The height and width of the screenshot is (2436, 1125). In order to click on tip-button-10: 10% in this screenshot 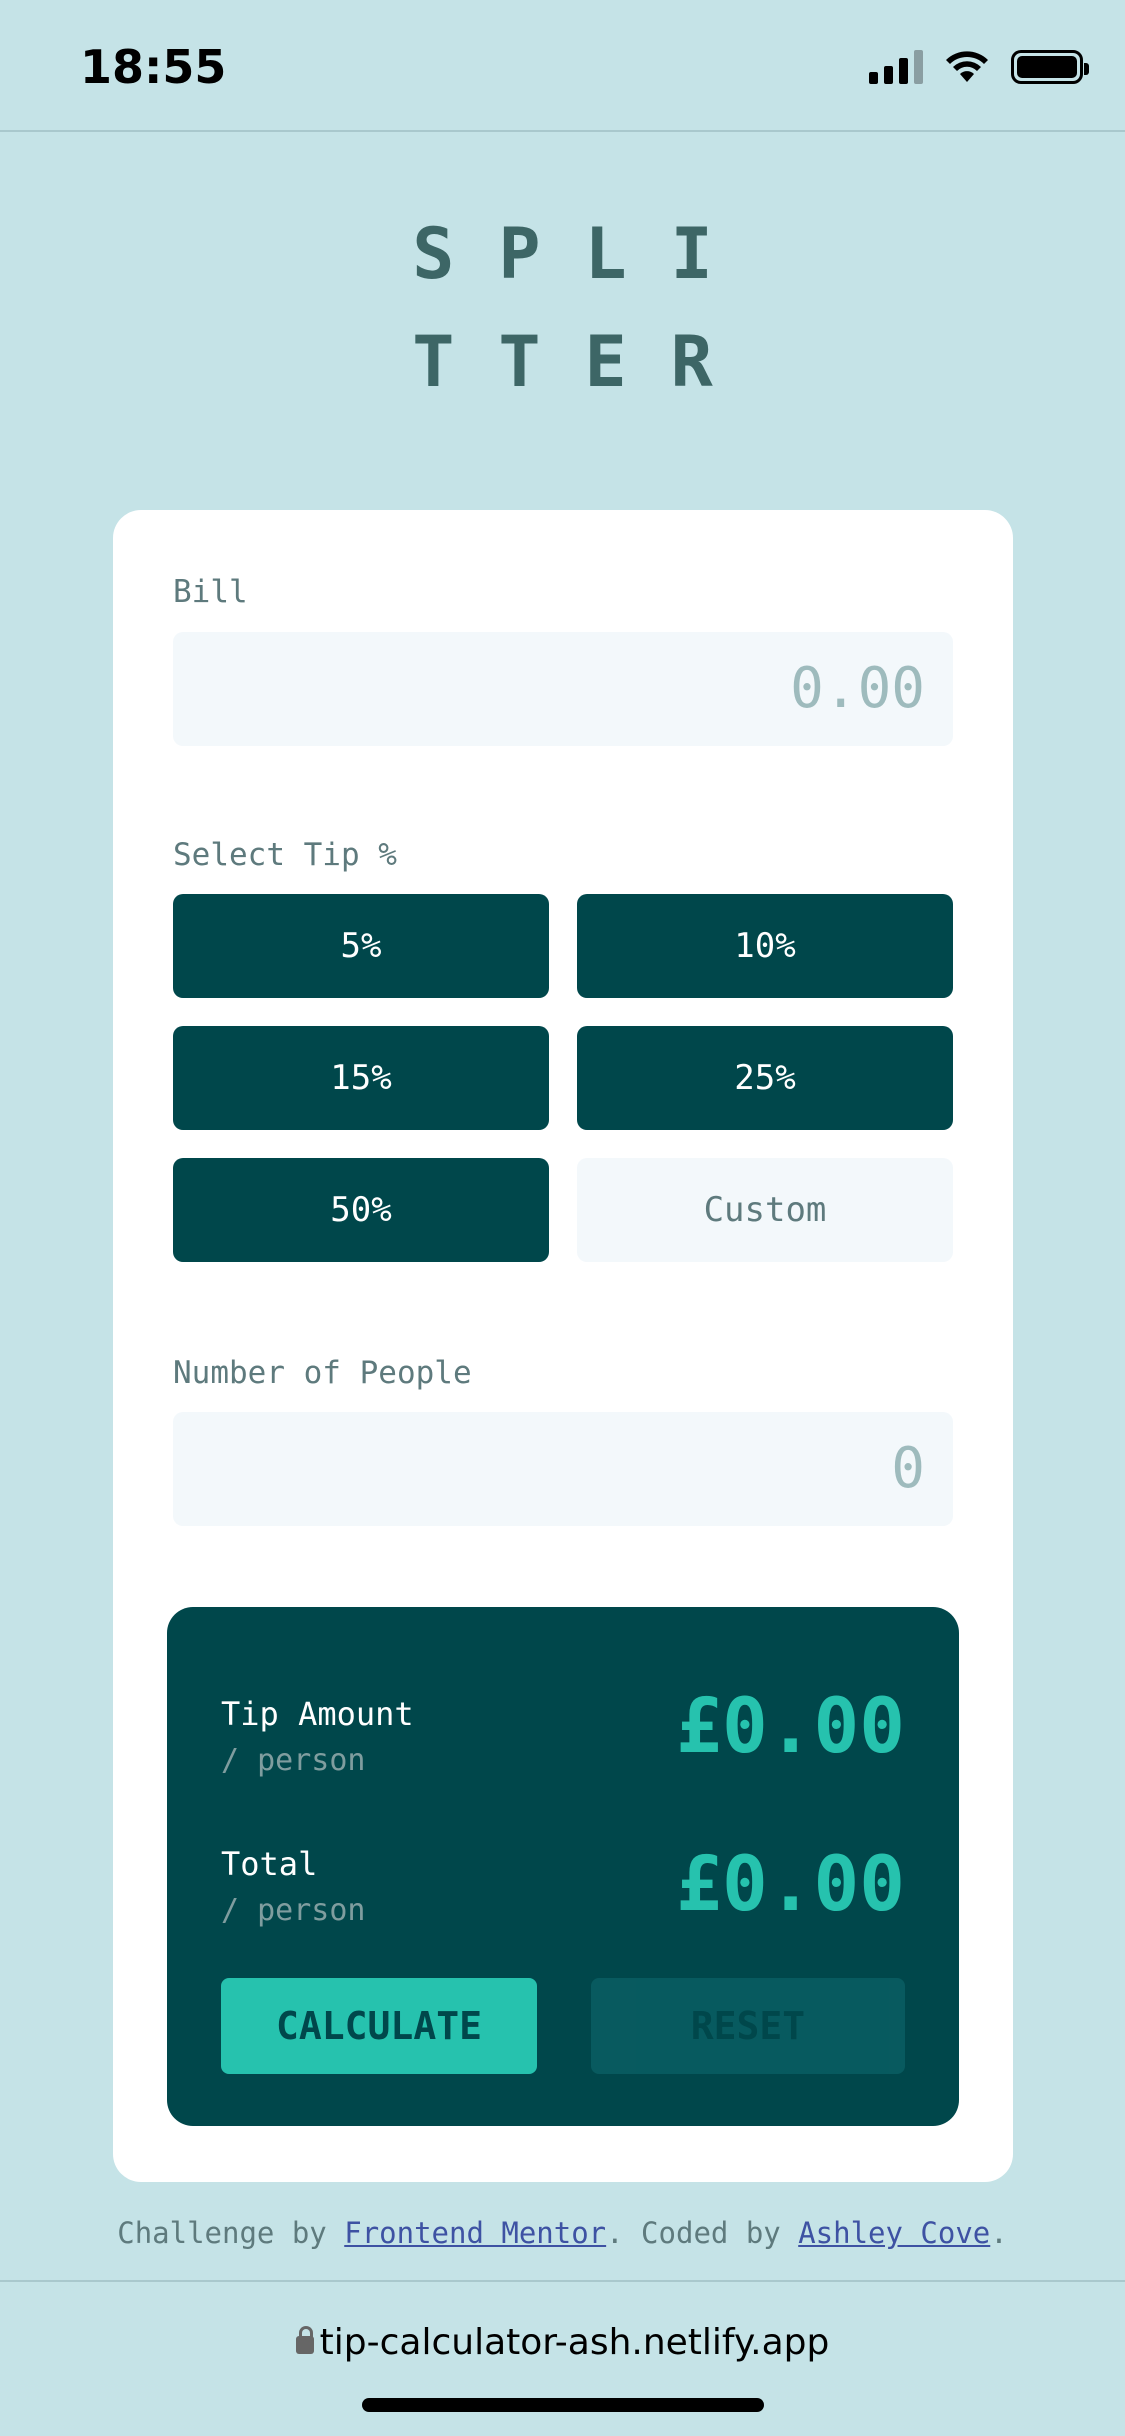, I will do `click(765, 946)`.